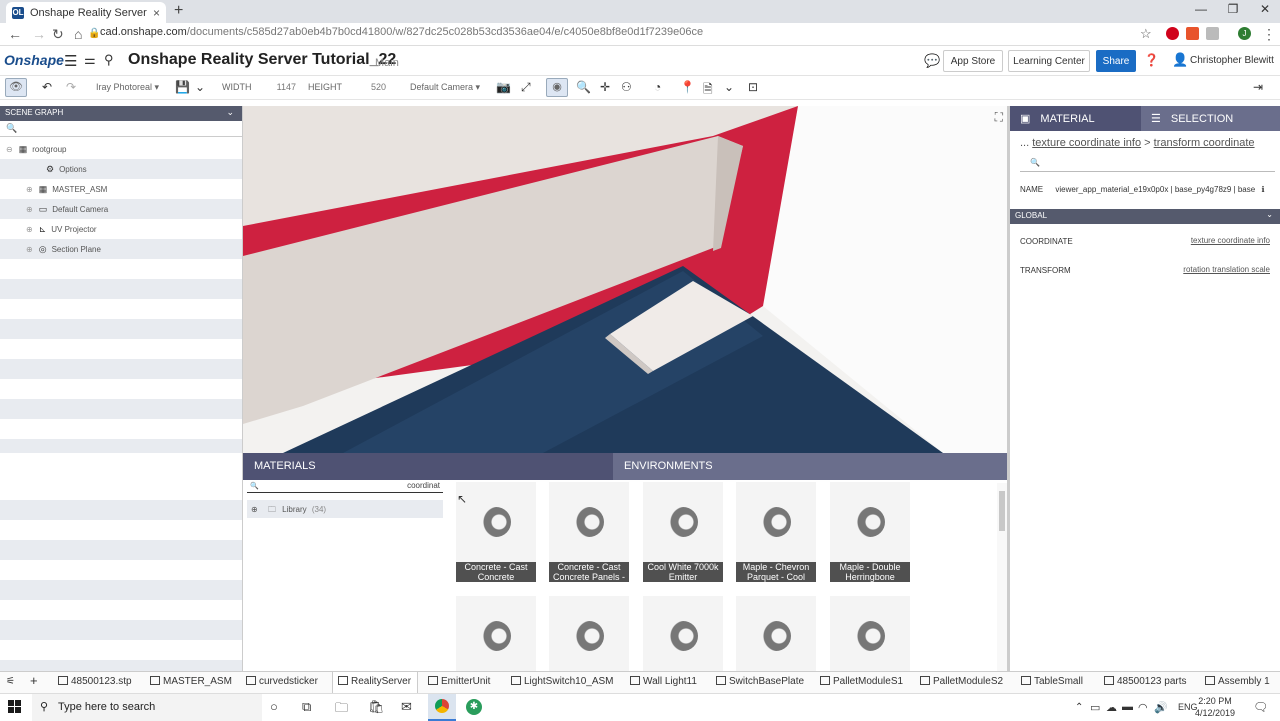  Describe the element at coordinates (1052, 681) in the screenshot. I see `tab-tablesmall: TableSmall` at that location.